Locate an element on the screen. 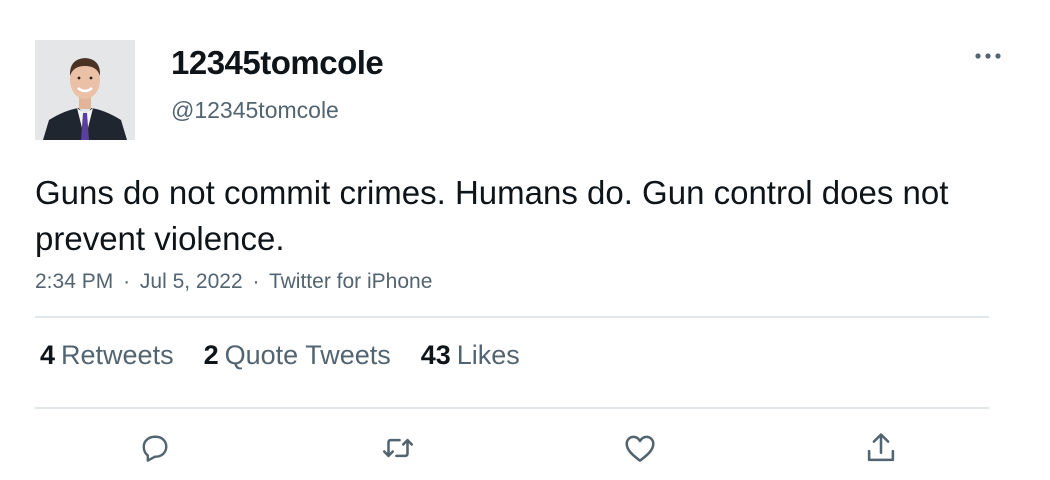 The width and height of the screenshot is (1050, 480). retweet-icon is located at coordinates (398, 448).